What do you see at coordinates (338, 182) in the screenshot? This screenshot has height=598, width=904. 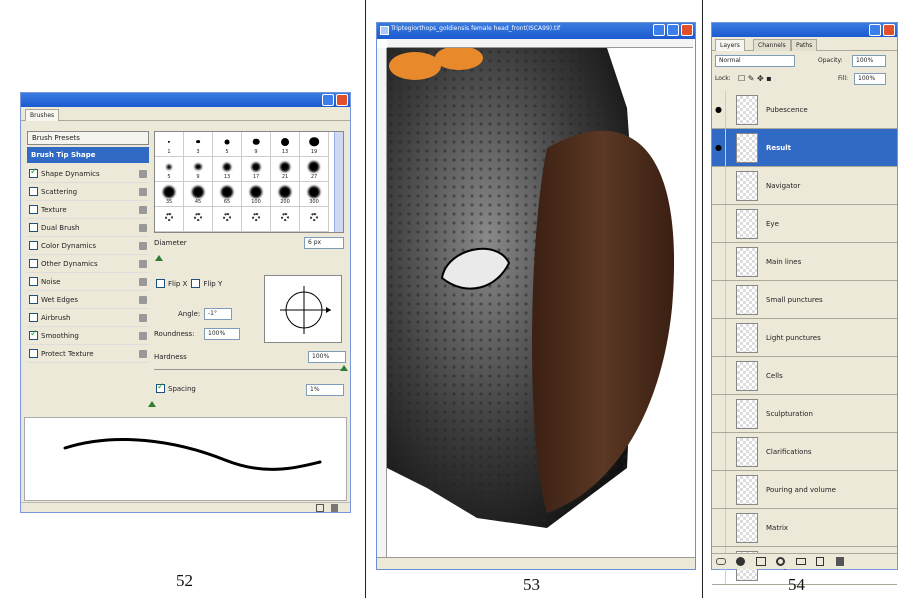 I see `tip-grid-scrollbar` at bounding box center [338, 182].